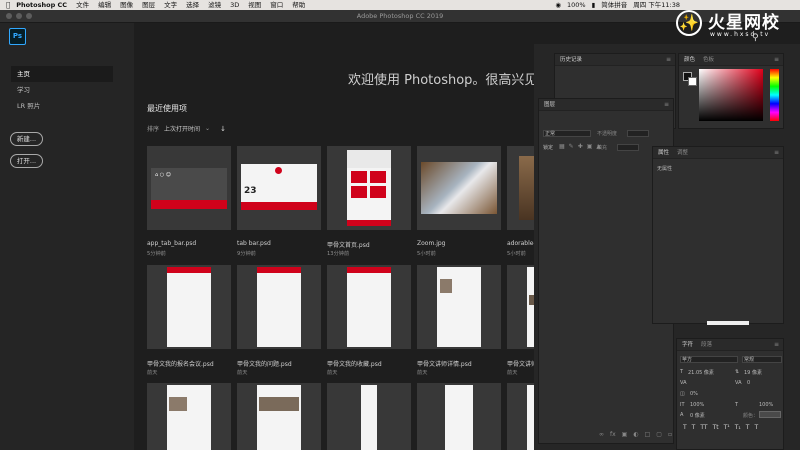  I want to click on strikethrough-icon: T, so click(756, 427).